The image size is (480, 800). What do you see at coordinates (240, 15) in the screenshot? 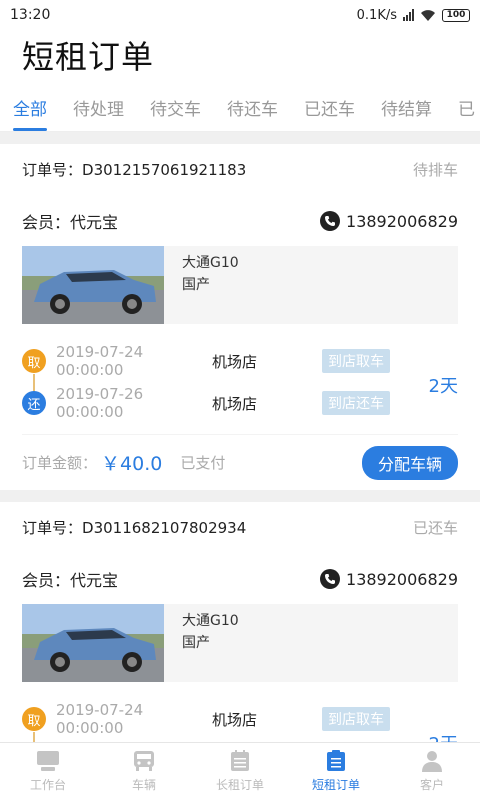
I see `status-bar: 13:20 0.1K/s 100` at bounding box center [240, 15].